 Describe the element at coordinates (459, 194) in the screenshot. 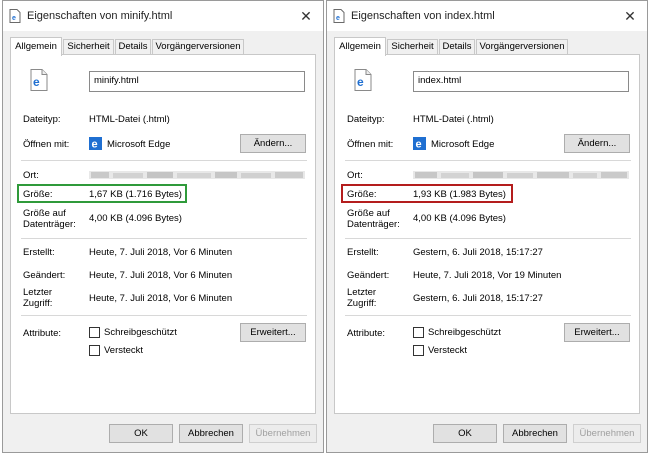

I see `size-value: 1,93 KB (1.983 Bytes)` at that location.